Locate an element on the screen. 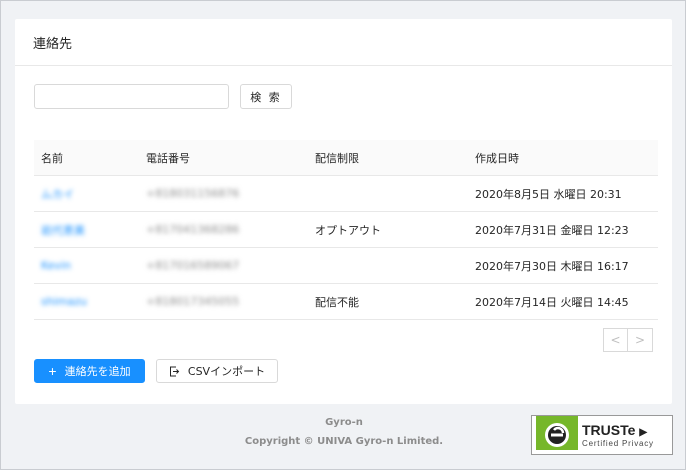  contact-phone: +817016589067 is located at coordinates (193, 265).